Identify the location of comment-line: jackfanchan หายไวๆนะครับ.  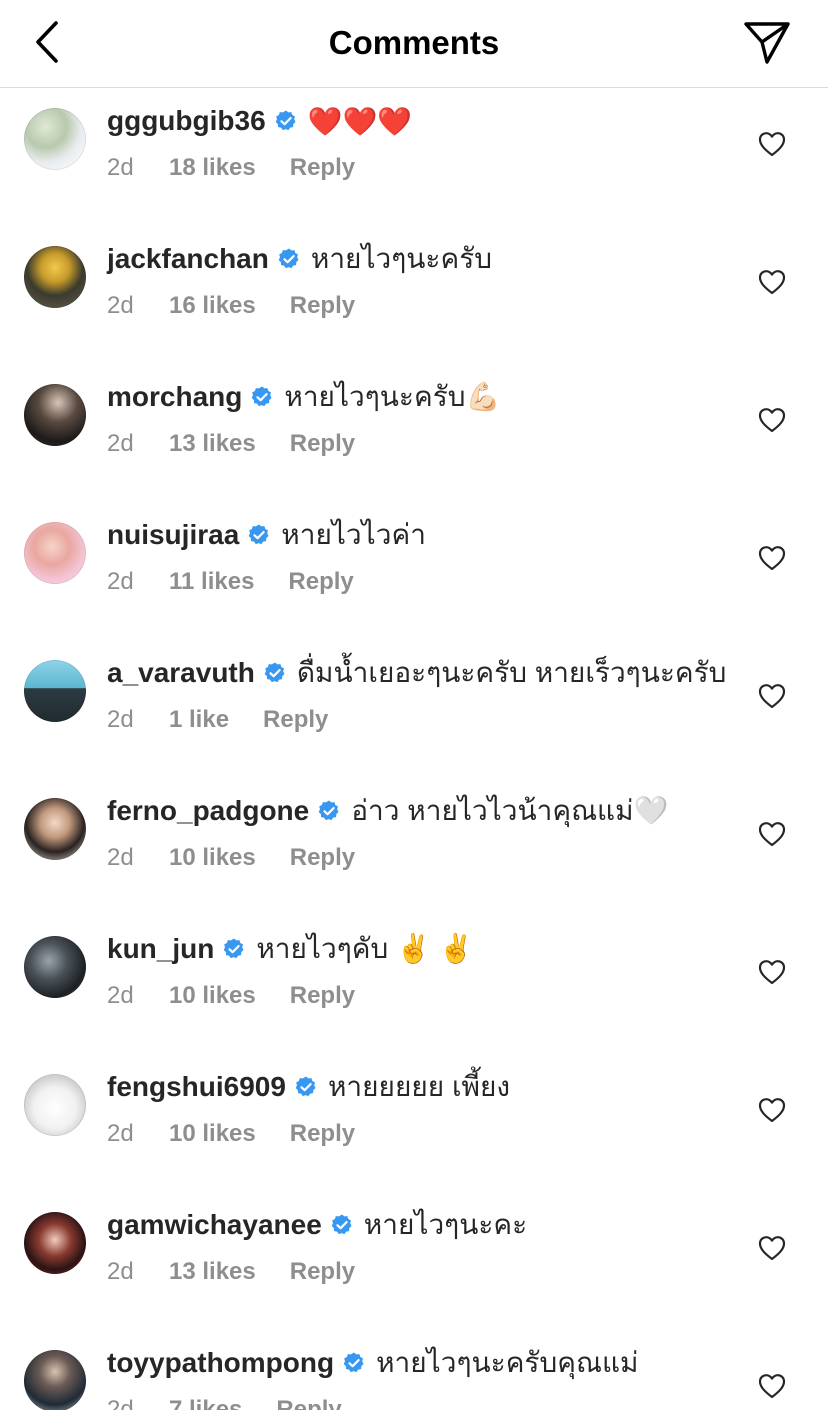
(299, 259).